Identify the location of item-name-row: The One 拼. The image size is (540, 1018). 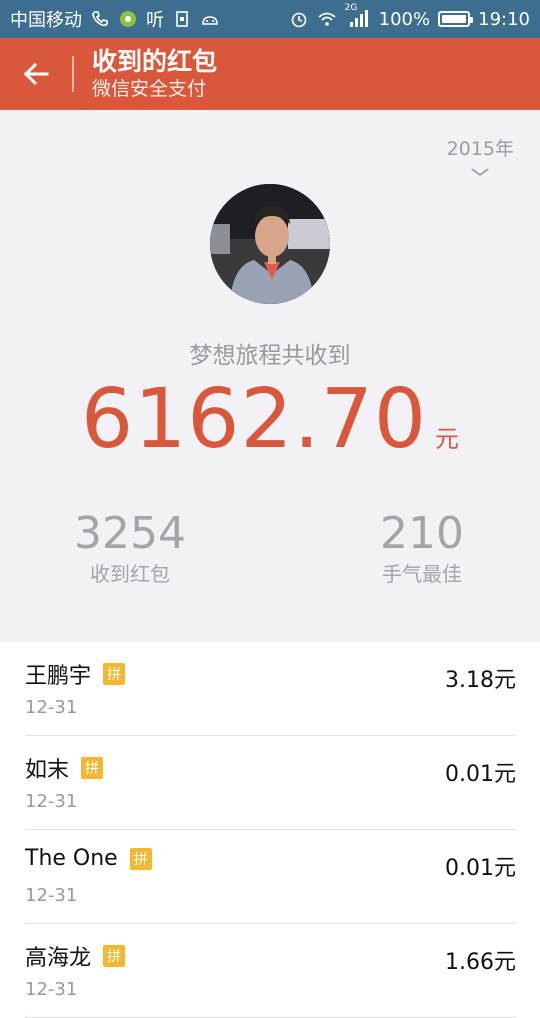
(88, 858).